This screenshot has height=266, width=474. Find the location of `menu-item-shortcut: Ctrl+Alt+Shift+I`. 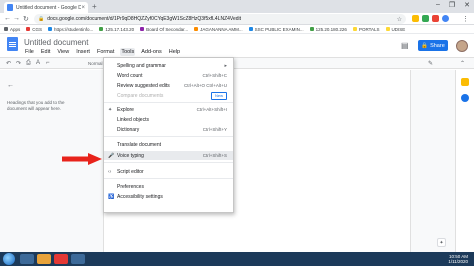

menu-item-shortcut: Ctrl+Alt+Shift+I is located at coordinates (211, 109).